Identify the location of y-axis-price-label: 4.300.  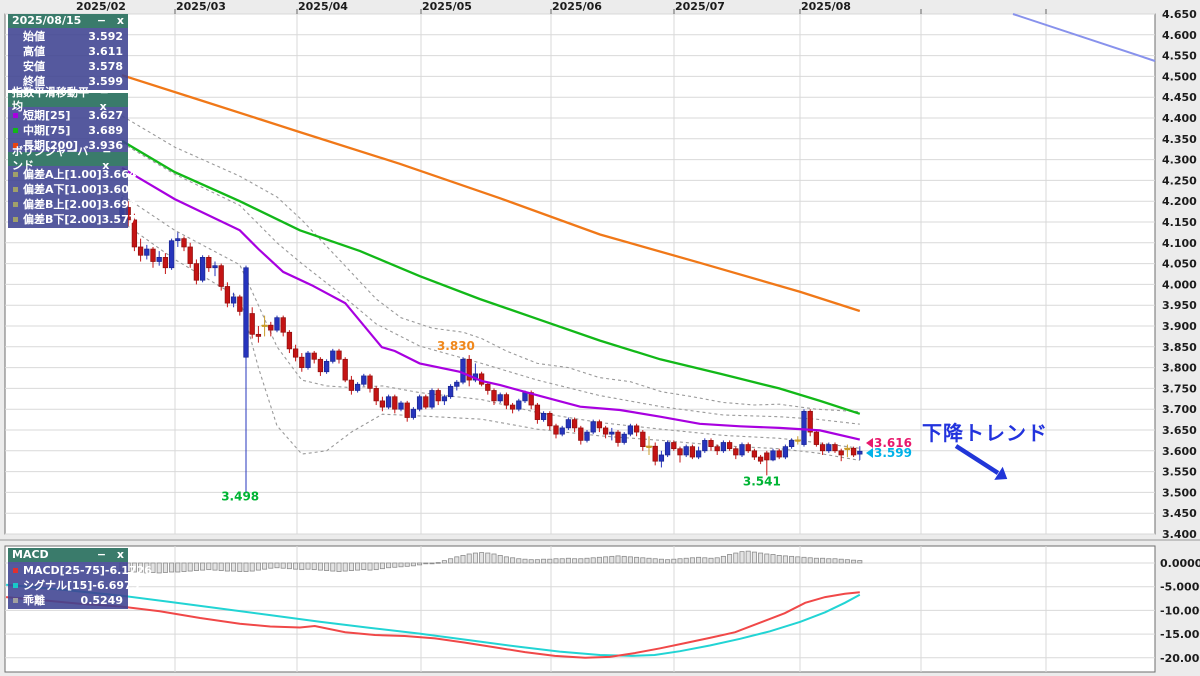
(1179, 160).